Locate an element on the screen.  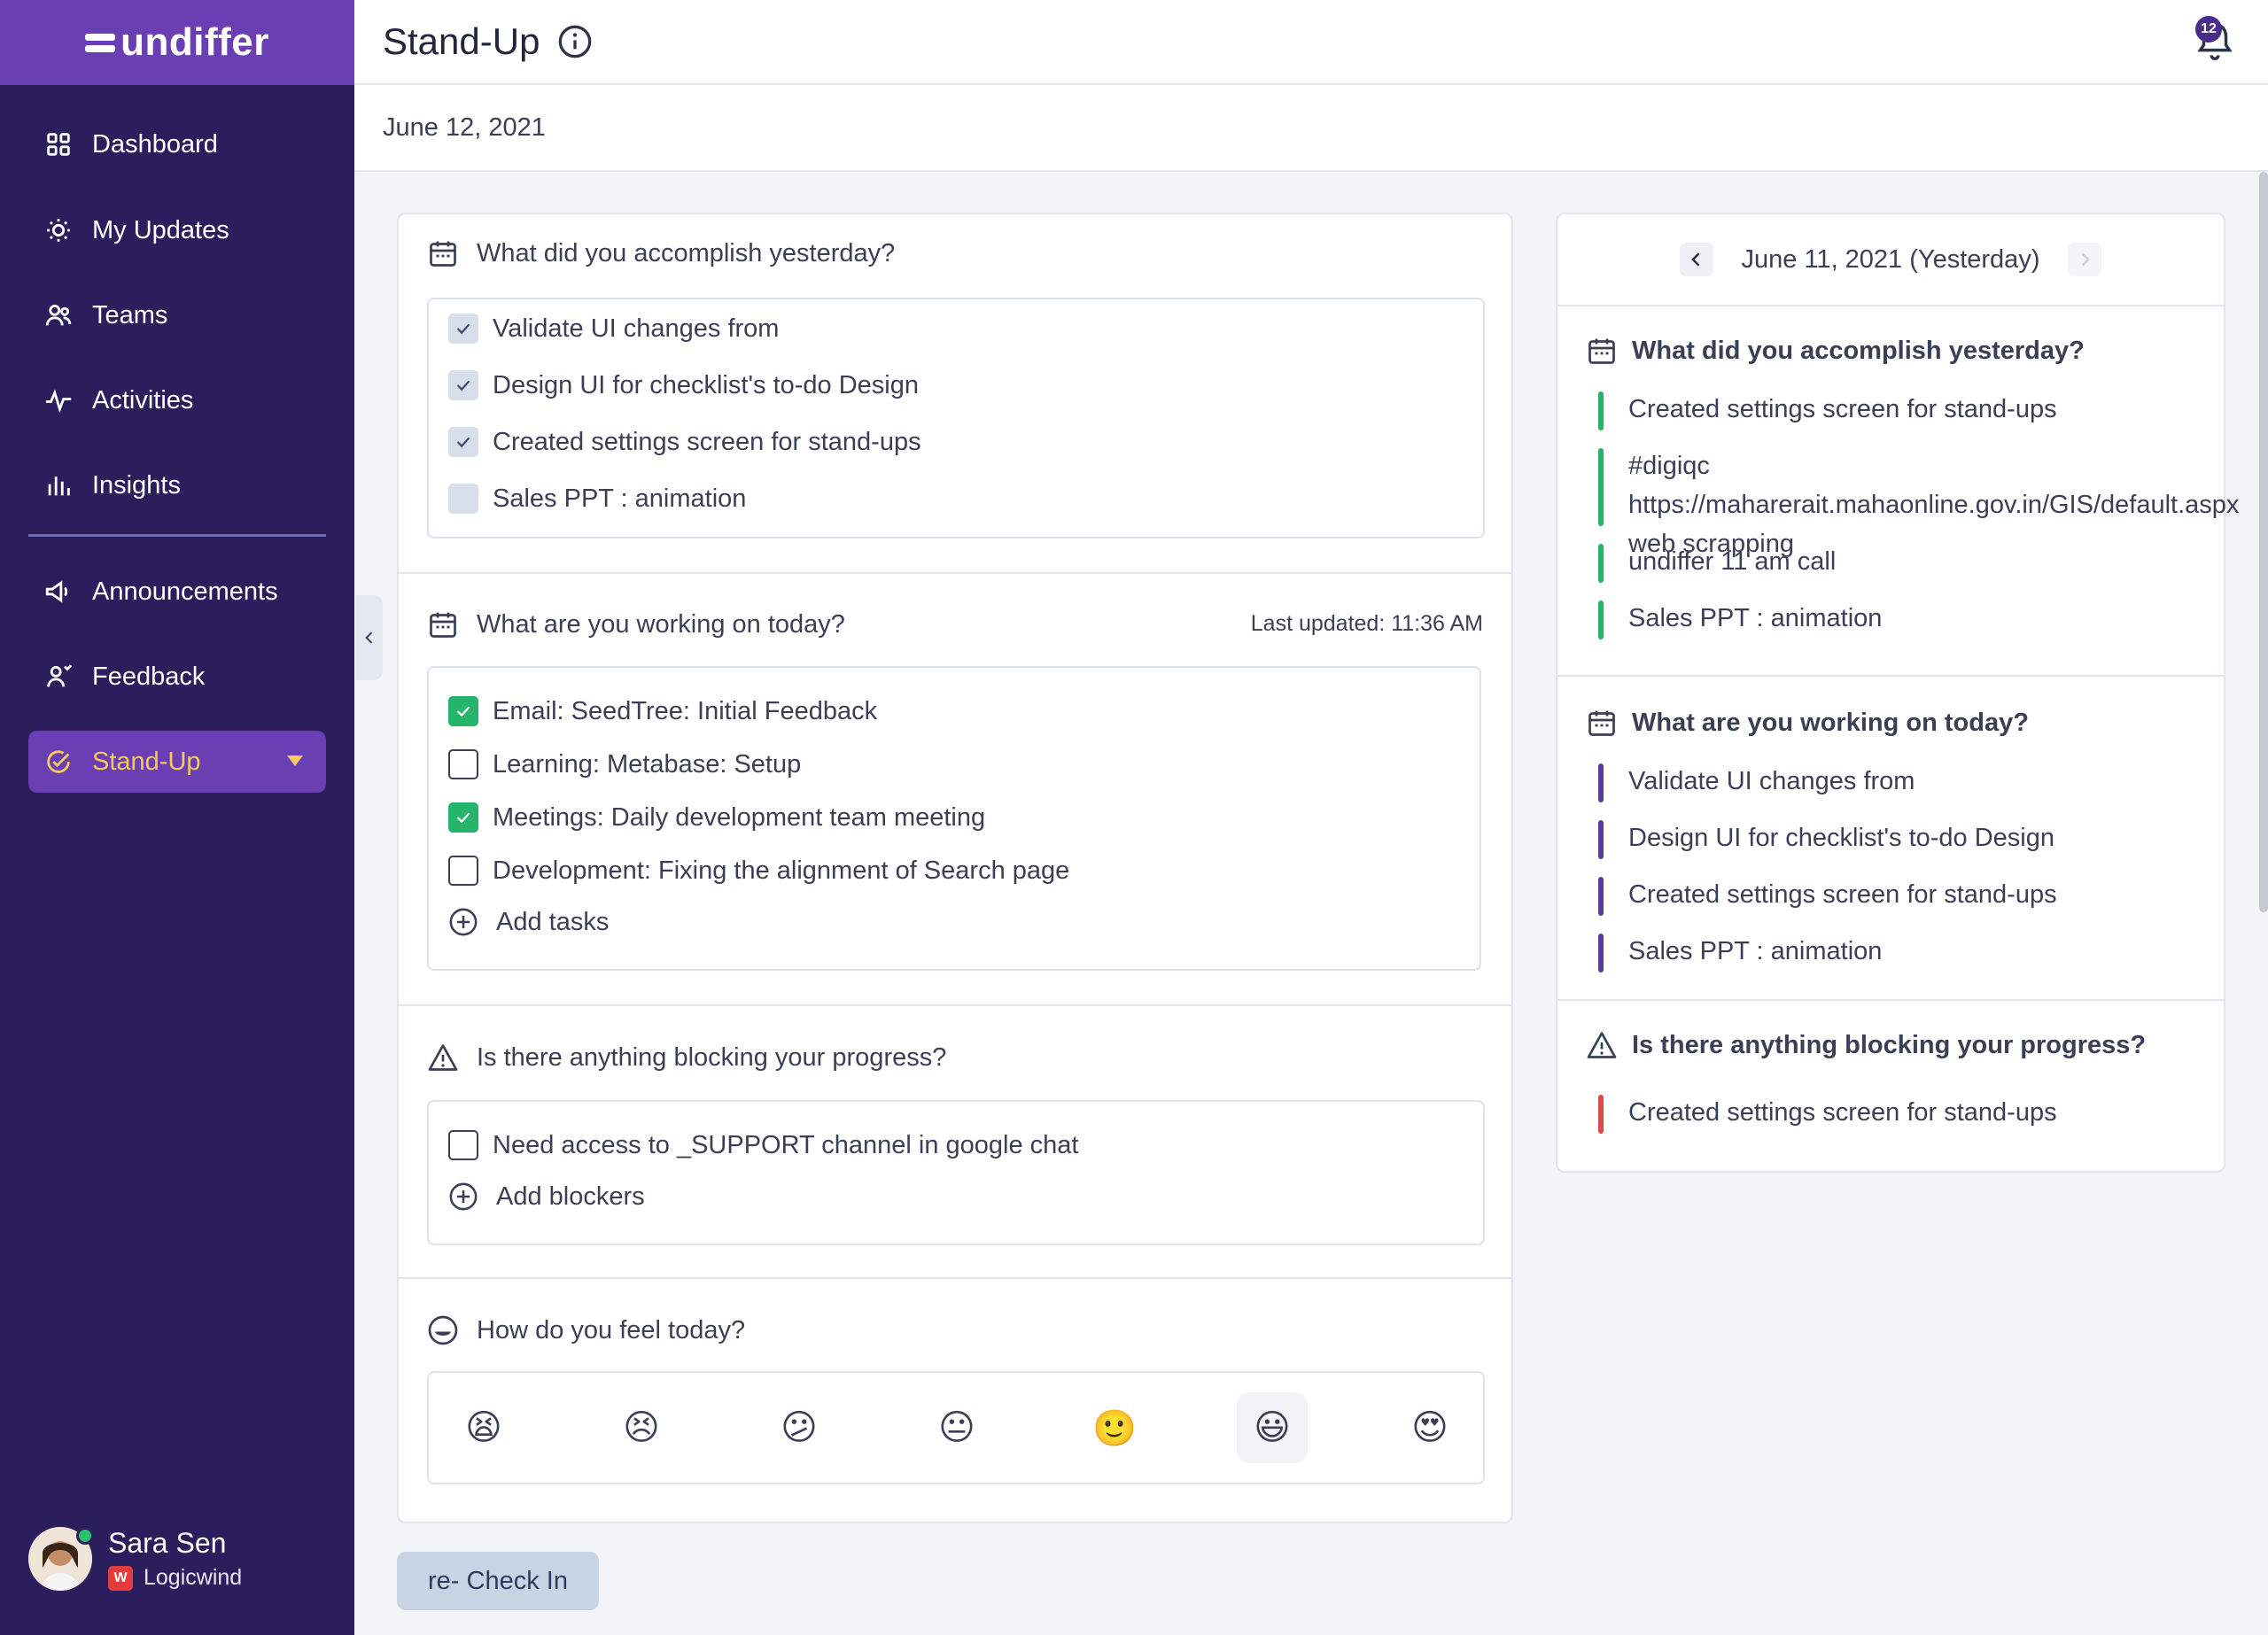
sidebar-item-teams: Teams is located at coordinates (177, 315).